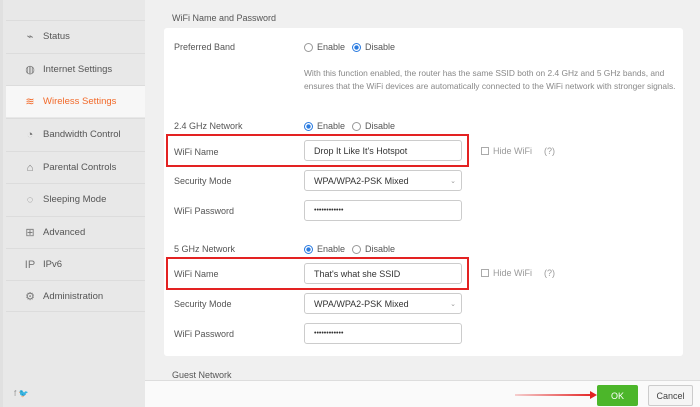 The image size is (700, 407). What do you see at coordinates (30, 37) in the screenshot?
I see `status-icon: ⌁` at bounding box center [30, 37].